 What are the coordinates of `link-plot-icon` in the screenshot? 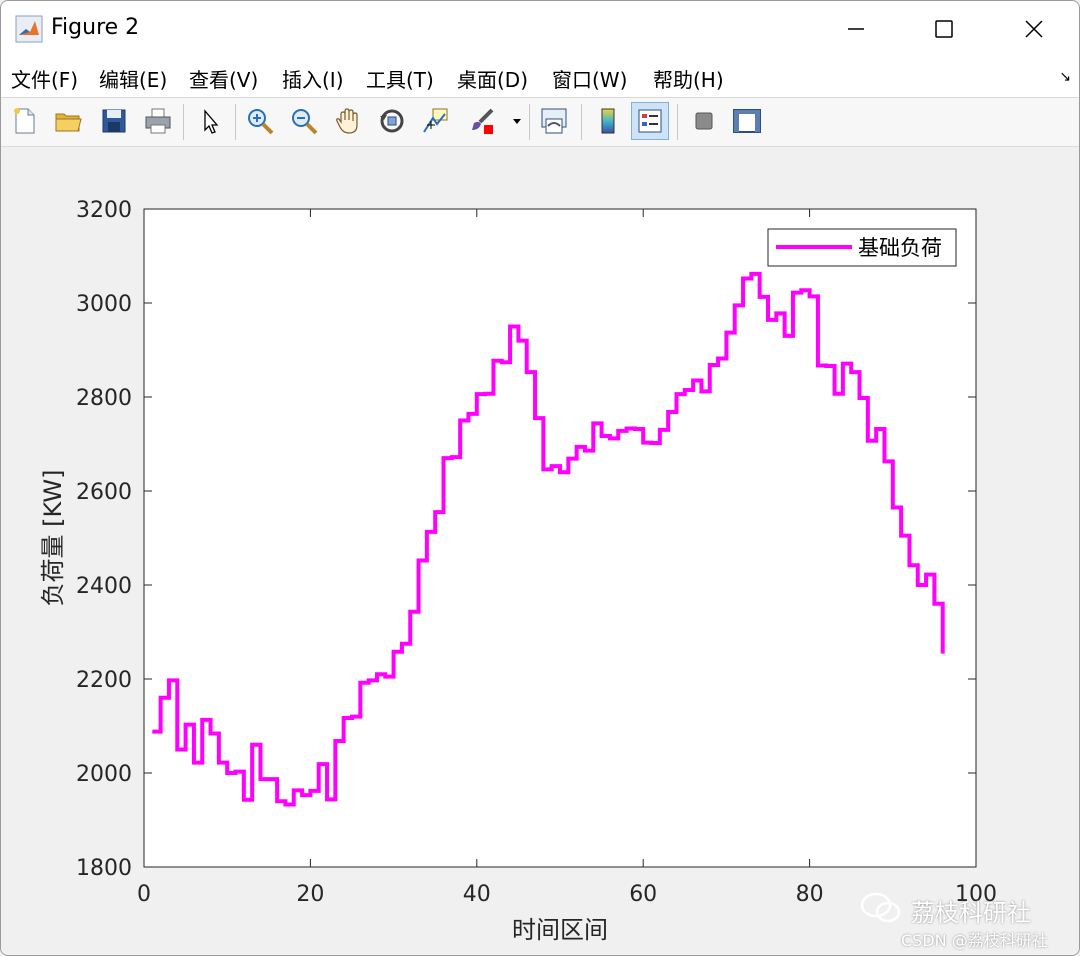 It's located at (554, 121).